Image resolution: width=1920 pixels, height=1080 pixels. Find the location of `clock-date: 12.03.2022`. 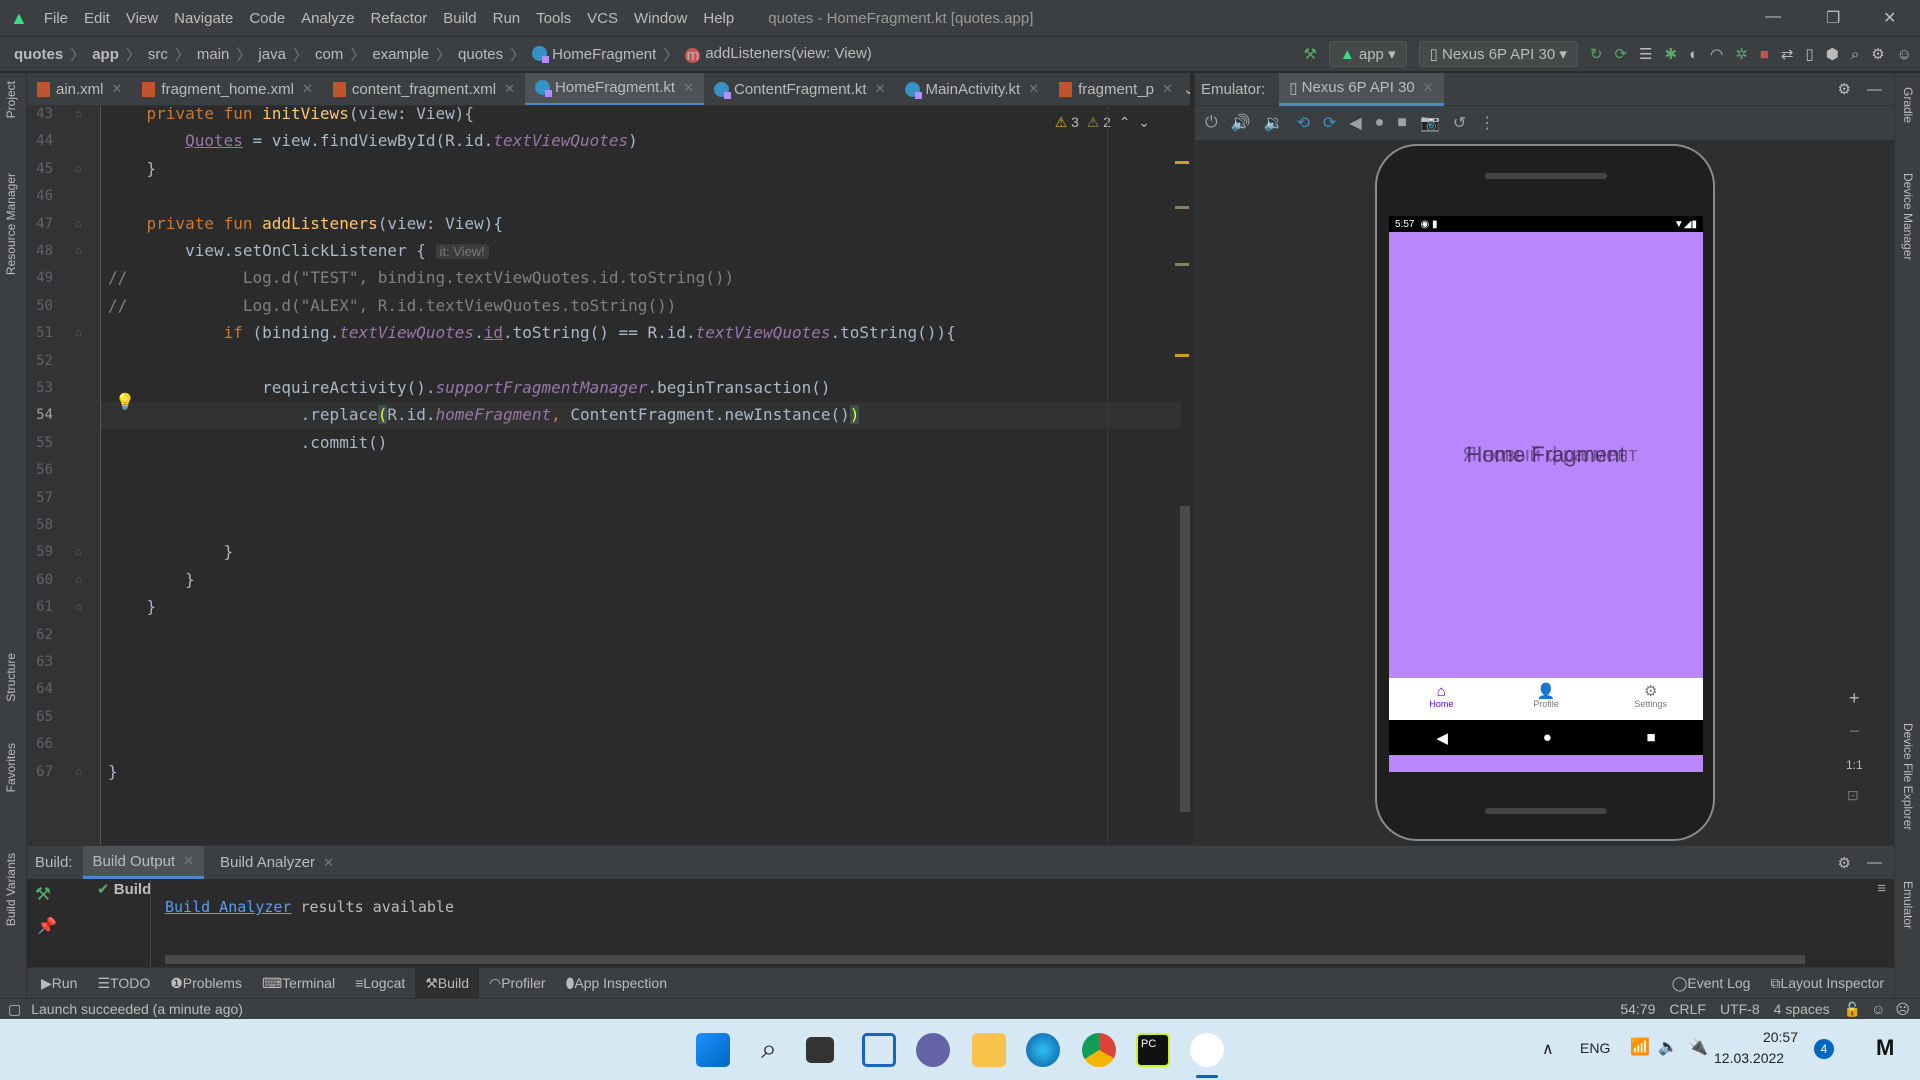

clock-date: 12.03.2022 is located at coordinates (1749, 1058).